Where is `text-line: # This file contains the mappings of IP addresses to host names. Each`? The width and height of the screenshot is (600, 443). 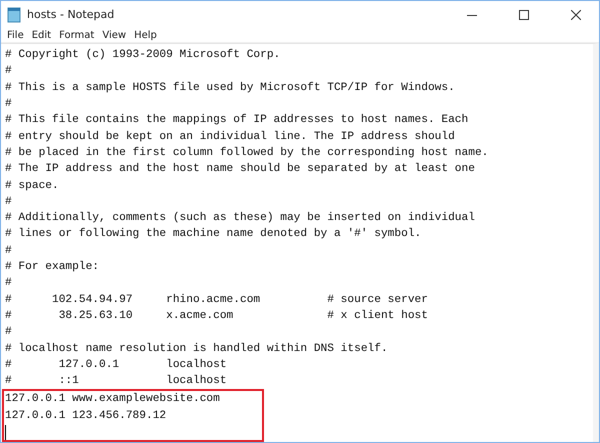 text-line: # This file contains the mappings of IP addresses to host names. Each is located at coordinates (237, 120).